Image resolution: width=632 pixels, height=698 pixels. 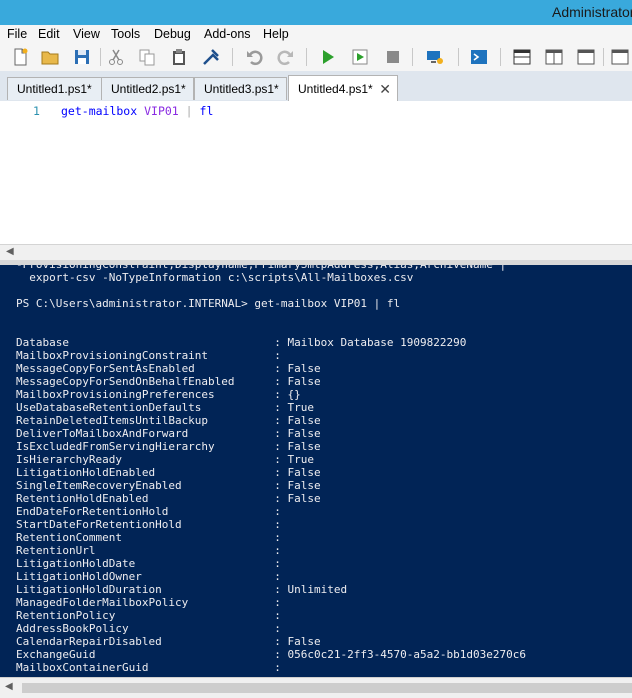 I want to click on window-title: Administrator, so click(x=592, y=12).